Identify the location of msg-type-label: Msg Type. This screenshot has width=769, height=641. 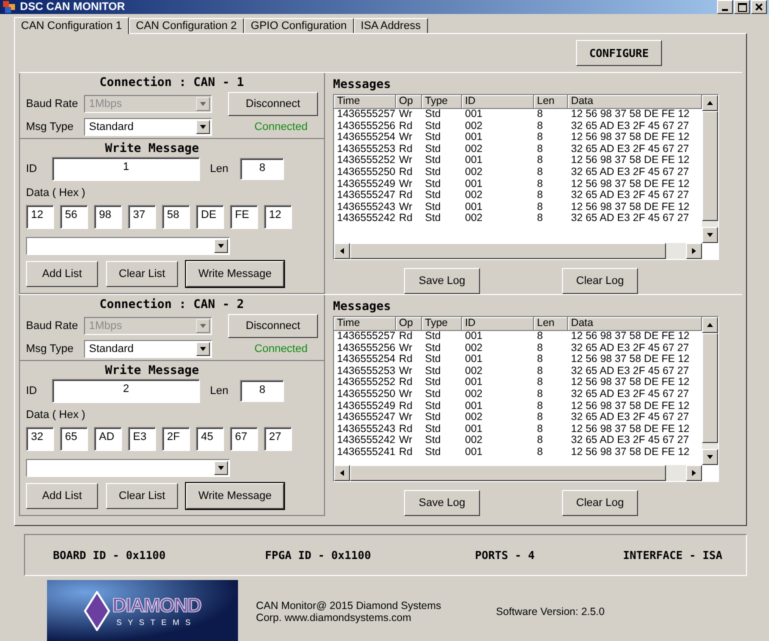
(50, 349).